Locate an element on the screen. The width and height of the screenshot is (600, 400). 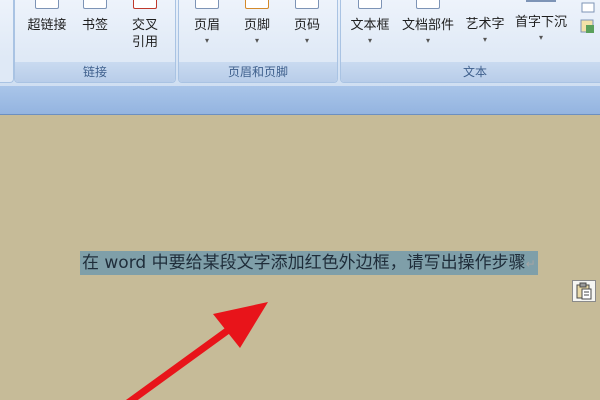
header-button: 页眉 ▾ is located at coordinates (207, 30).